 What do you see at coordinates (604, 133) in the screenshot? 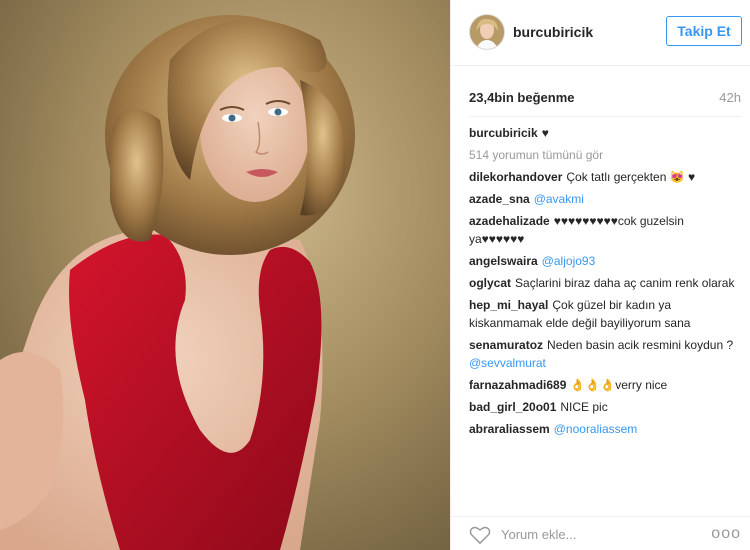
I see `caption: burcubiricik ♥` at bounding box center [604, 133].